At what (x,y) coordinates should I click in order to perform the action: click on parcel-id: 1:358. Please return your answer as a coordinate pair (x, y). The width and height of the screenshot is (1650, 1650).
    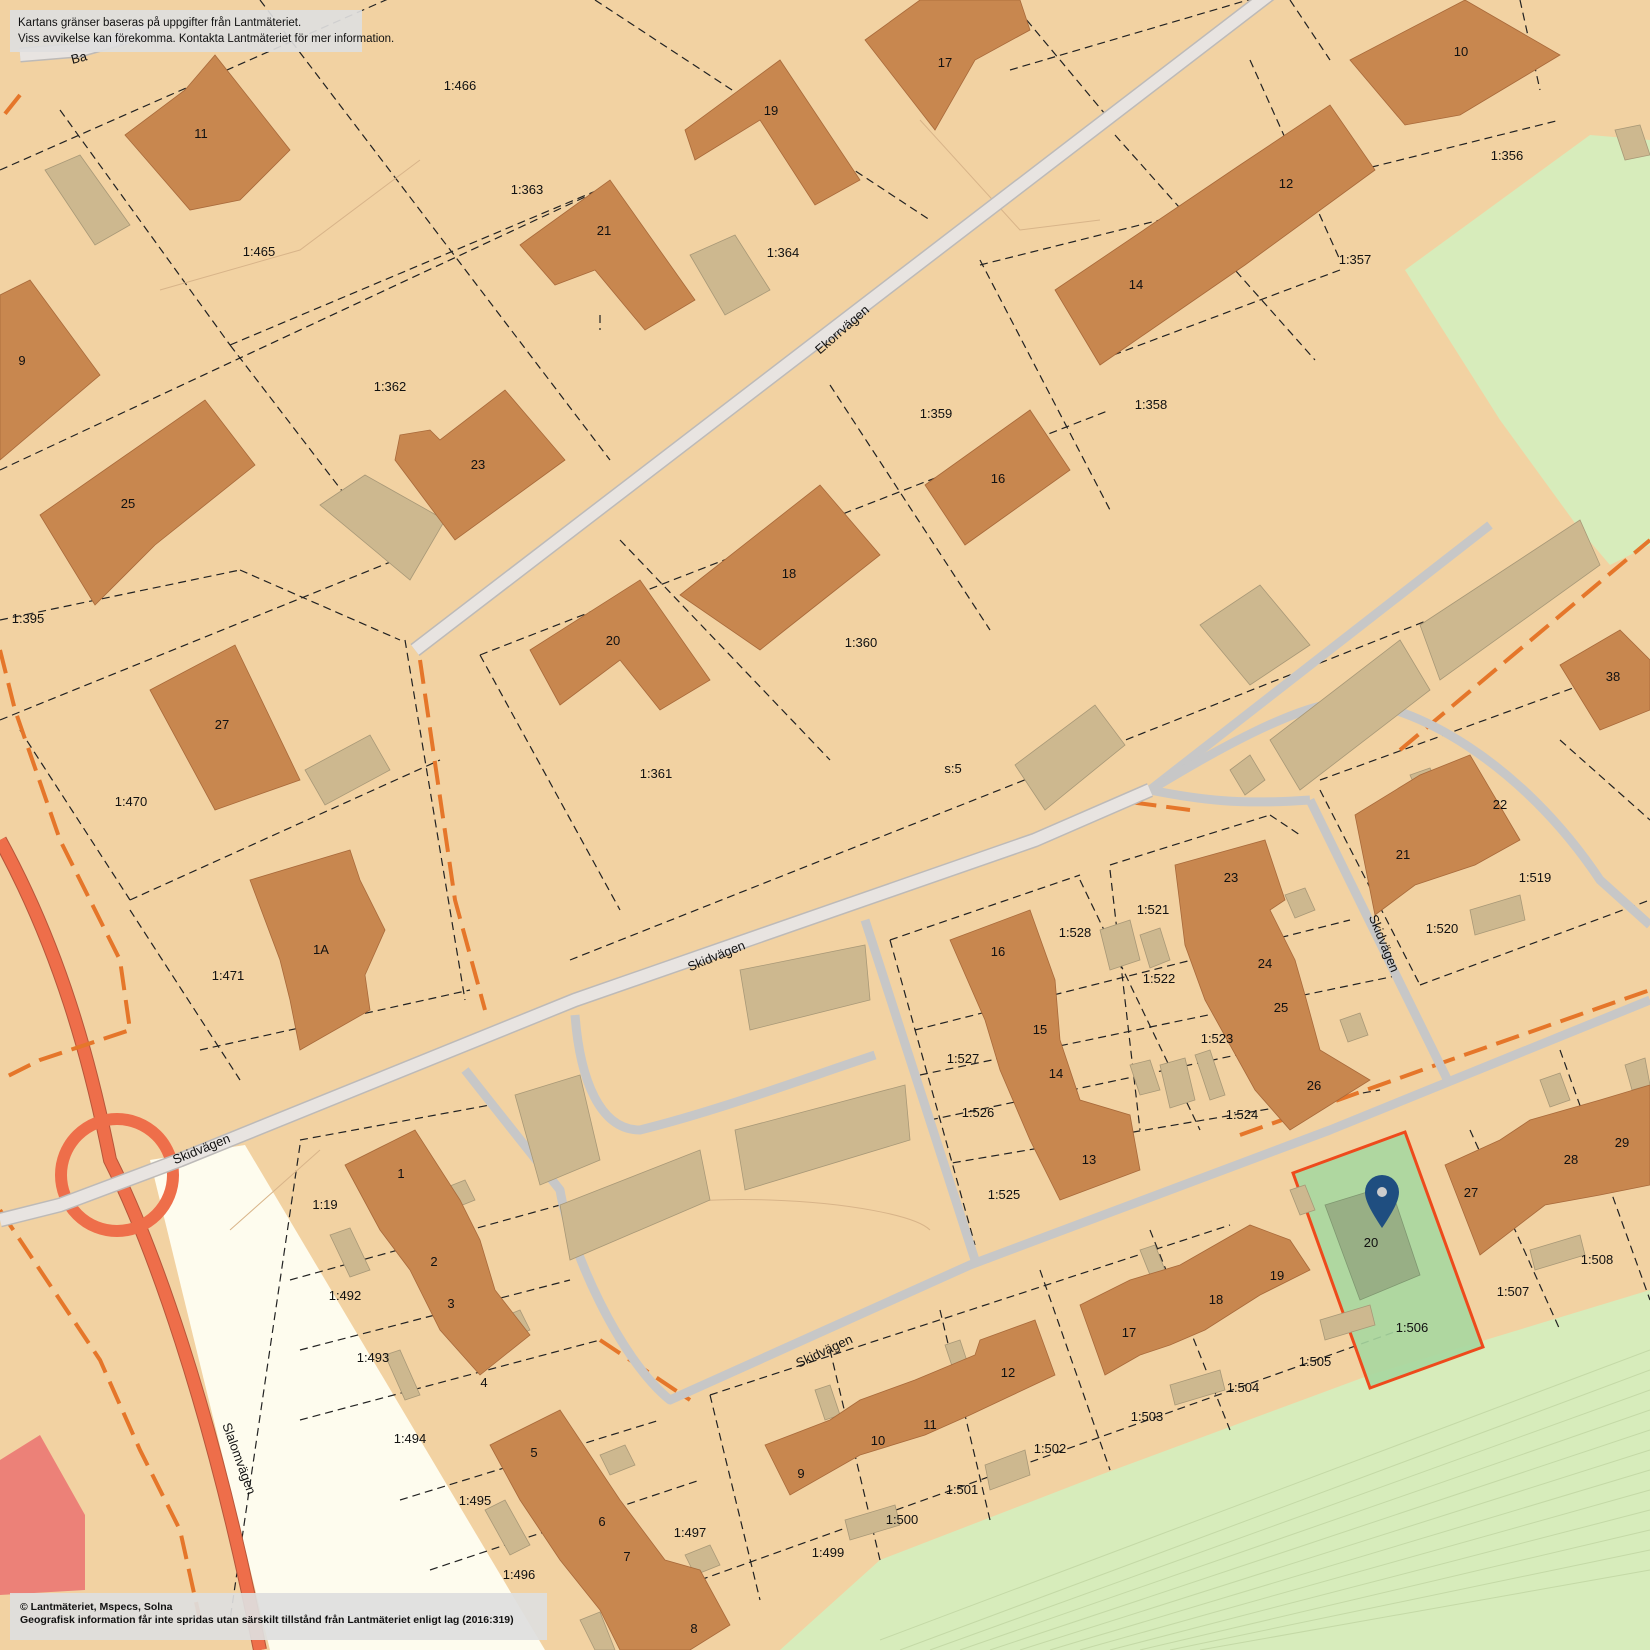
    Looking at the image, I should click on (1151, 404).